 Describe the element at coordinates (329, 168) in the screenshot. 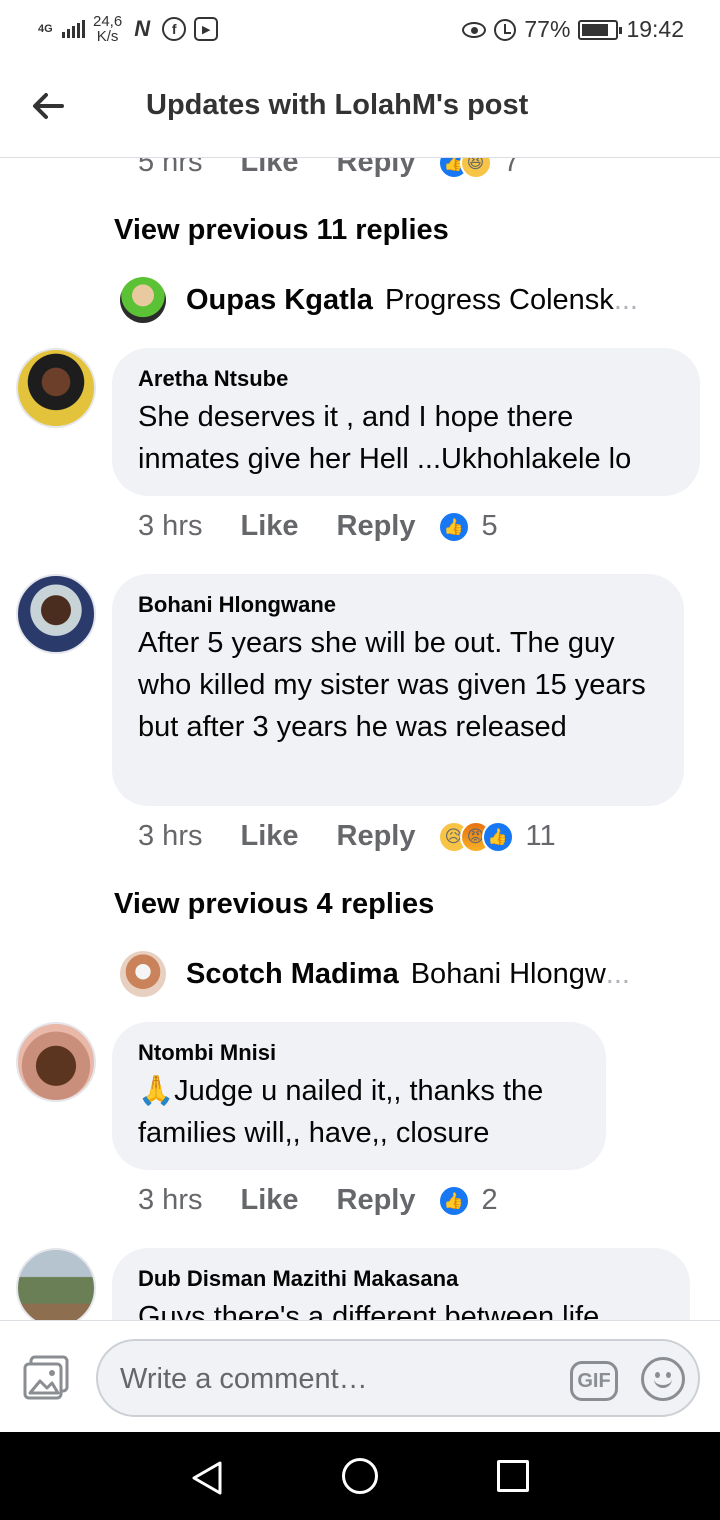

I see `comment-meta-row: 5 hrs Like Reply 👍 😆 7` at that location.